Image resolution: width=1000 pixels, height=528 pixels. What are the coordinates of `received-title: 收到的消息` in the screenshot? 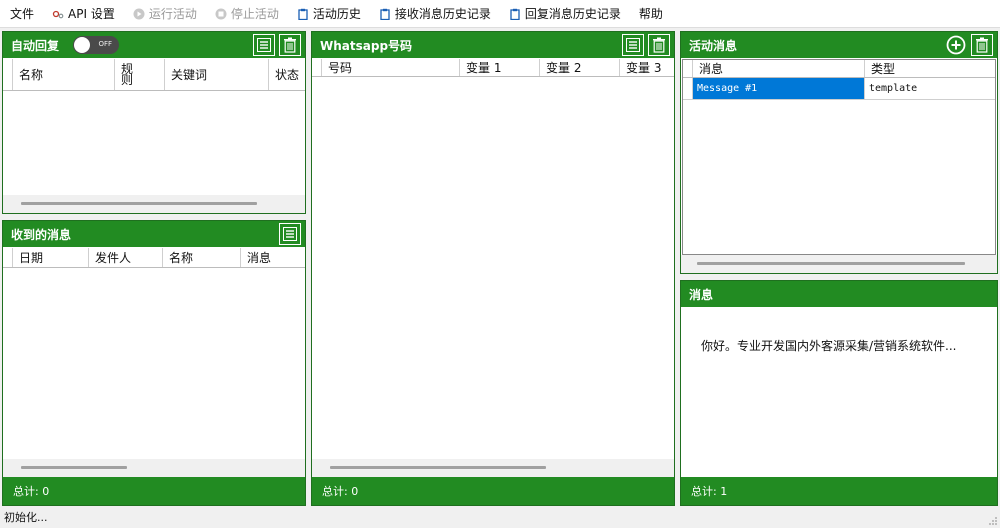 It's located at (41, 234).